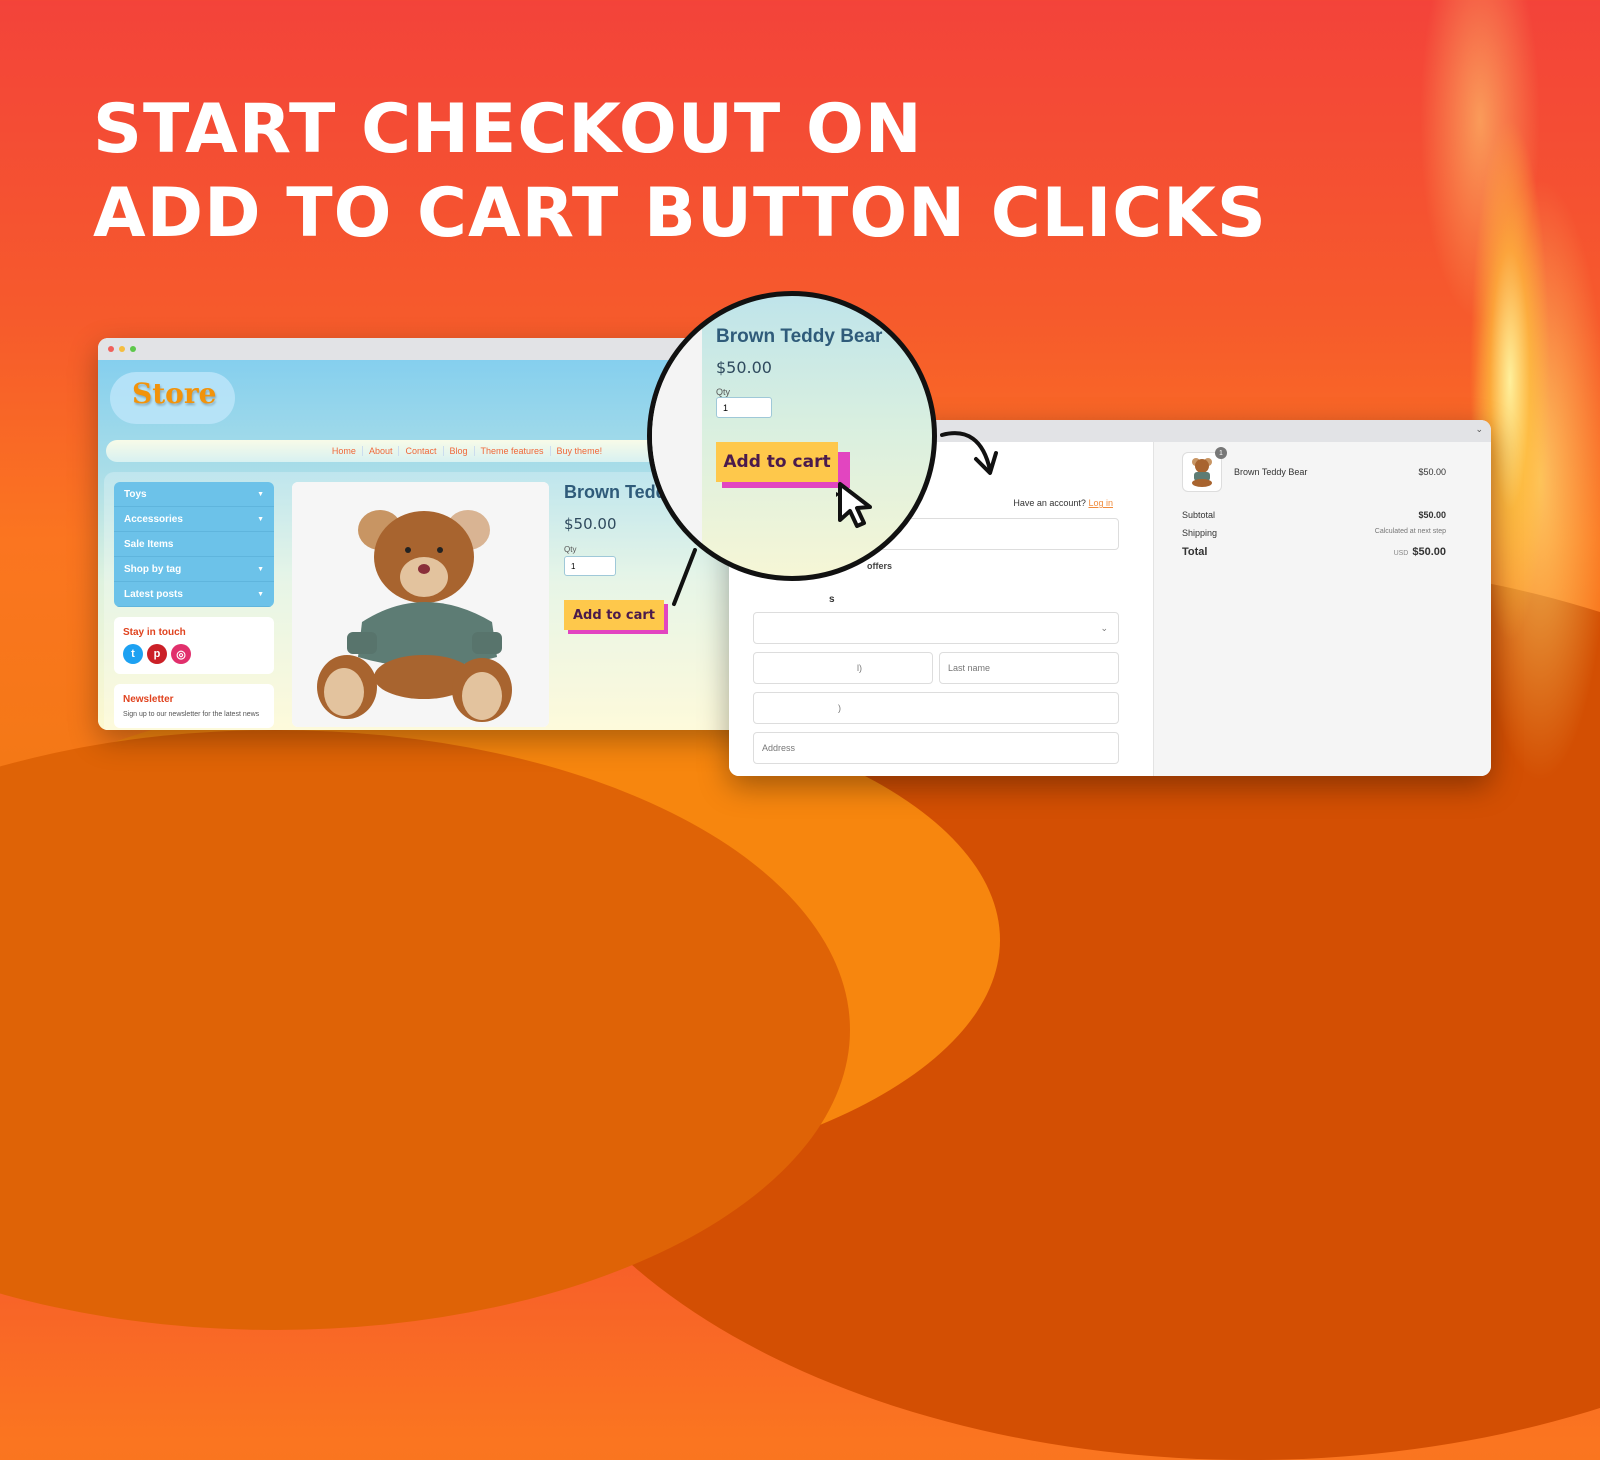  Describe the element at coordinates (1410, 531) in the screenshot. I see `shipping-value: Calculated at next step` at that location.